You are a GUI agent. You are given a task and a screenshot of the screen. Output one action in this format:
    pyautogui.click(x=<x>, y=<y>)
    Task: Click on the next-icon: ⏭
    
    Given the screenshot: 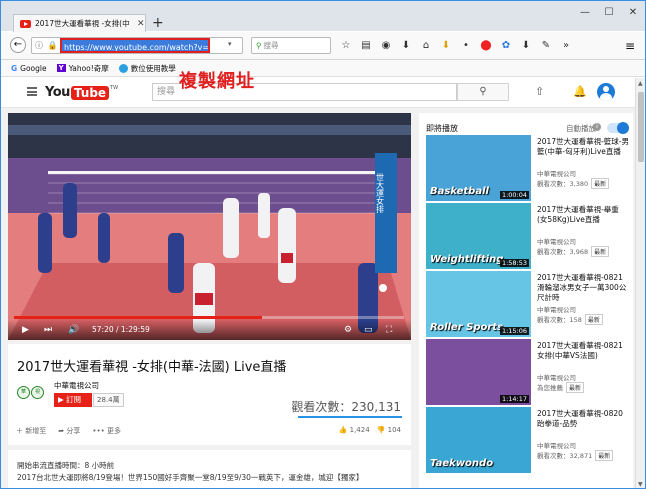 What is the action you would take?
    pyautogui.click(x=48, y=330)
    